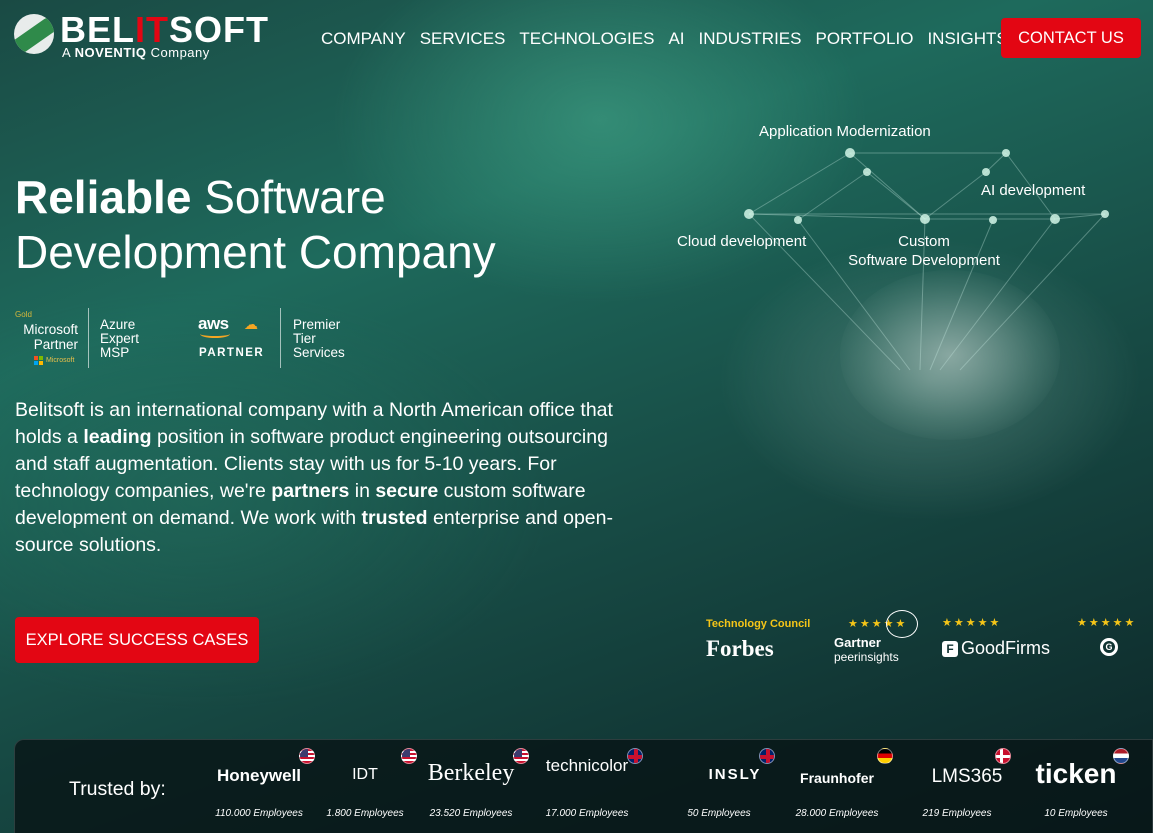  I want to click on nav-technologies: TECHNOLOGIES, so click(586, 39).